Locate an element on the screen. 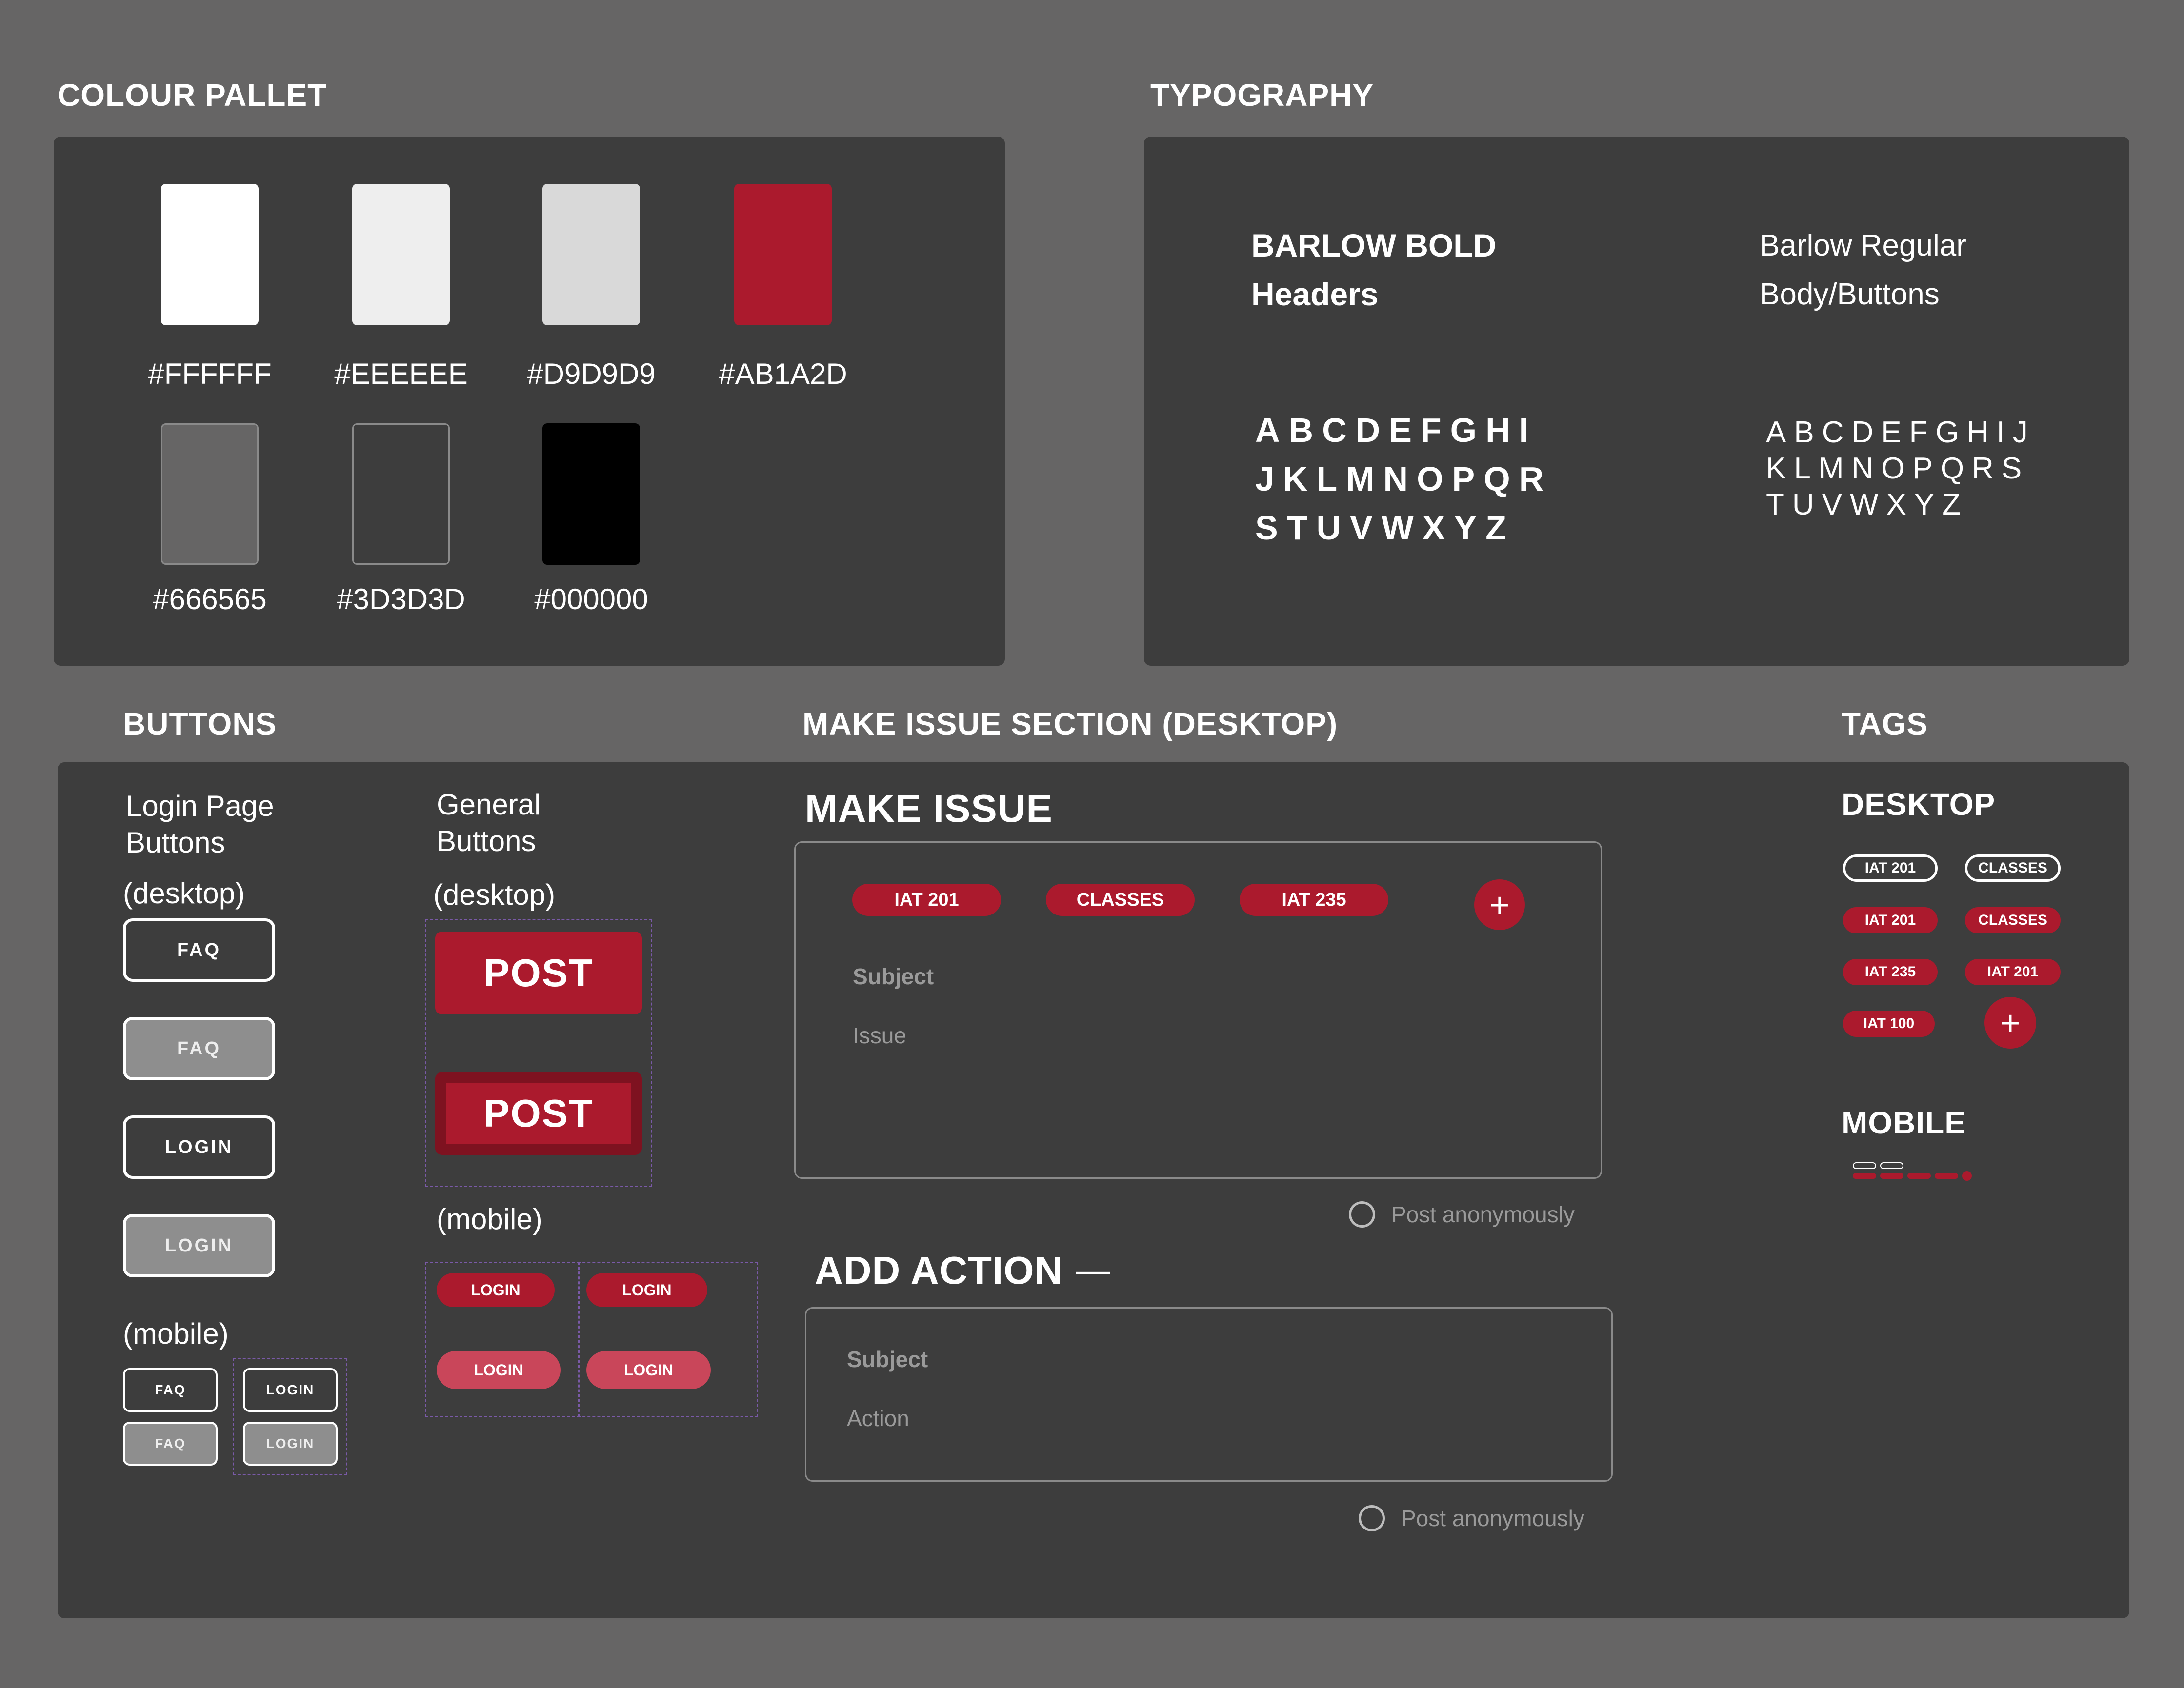  post-button-pressed: POST is located at coordinates (538, 1113).